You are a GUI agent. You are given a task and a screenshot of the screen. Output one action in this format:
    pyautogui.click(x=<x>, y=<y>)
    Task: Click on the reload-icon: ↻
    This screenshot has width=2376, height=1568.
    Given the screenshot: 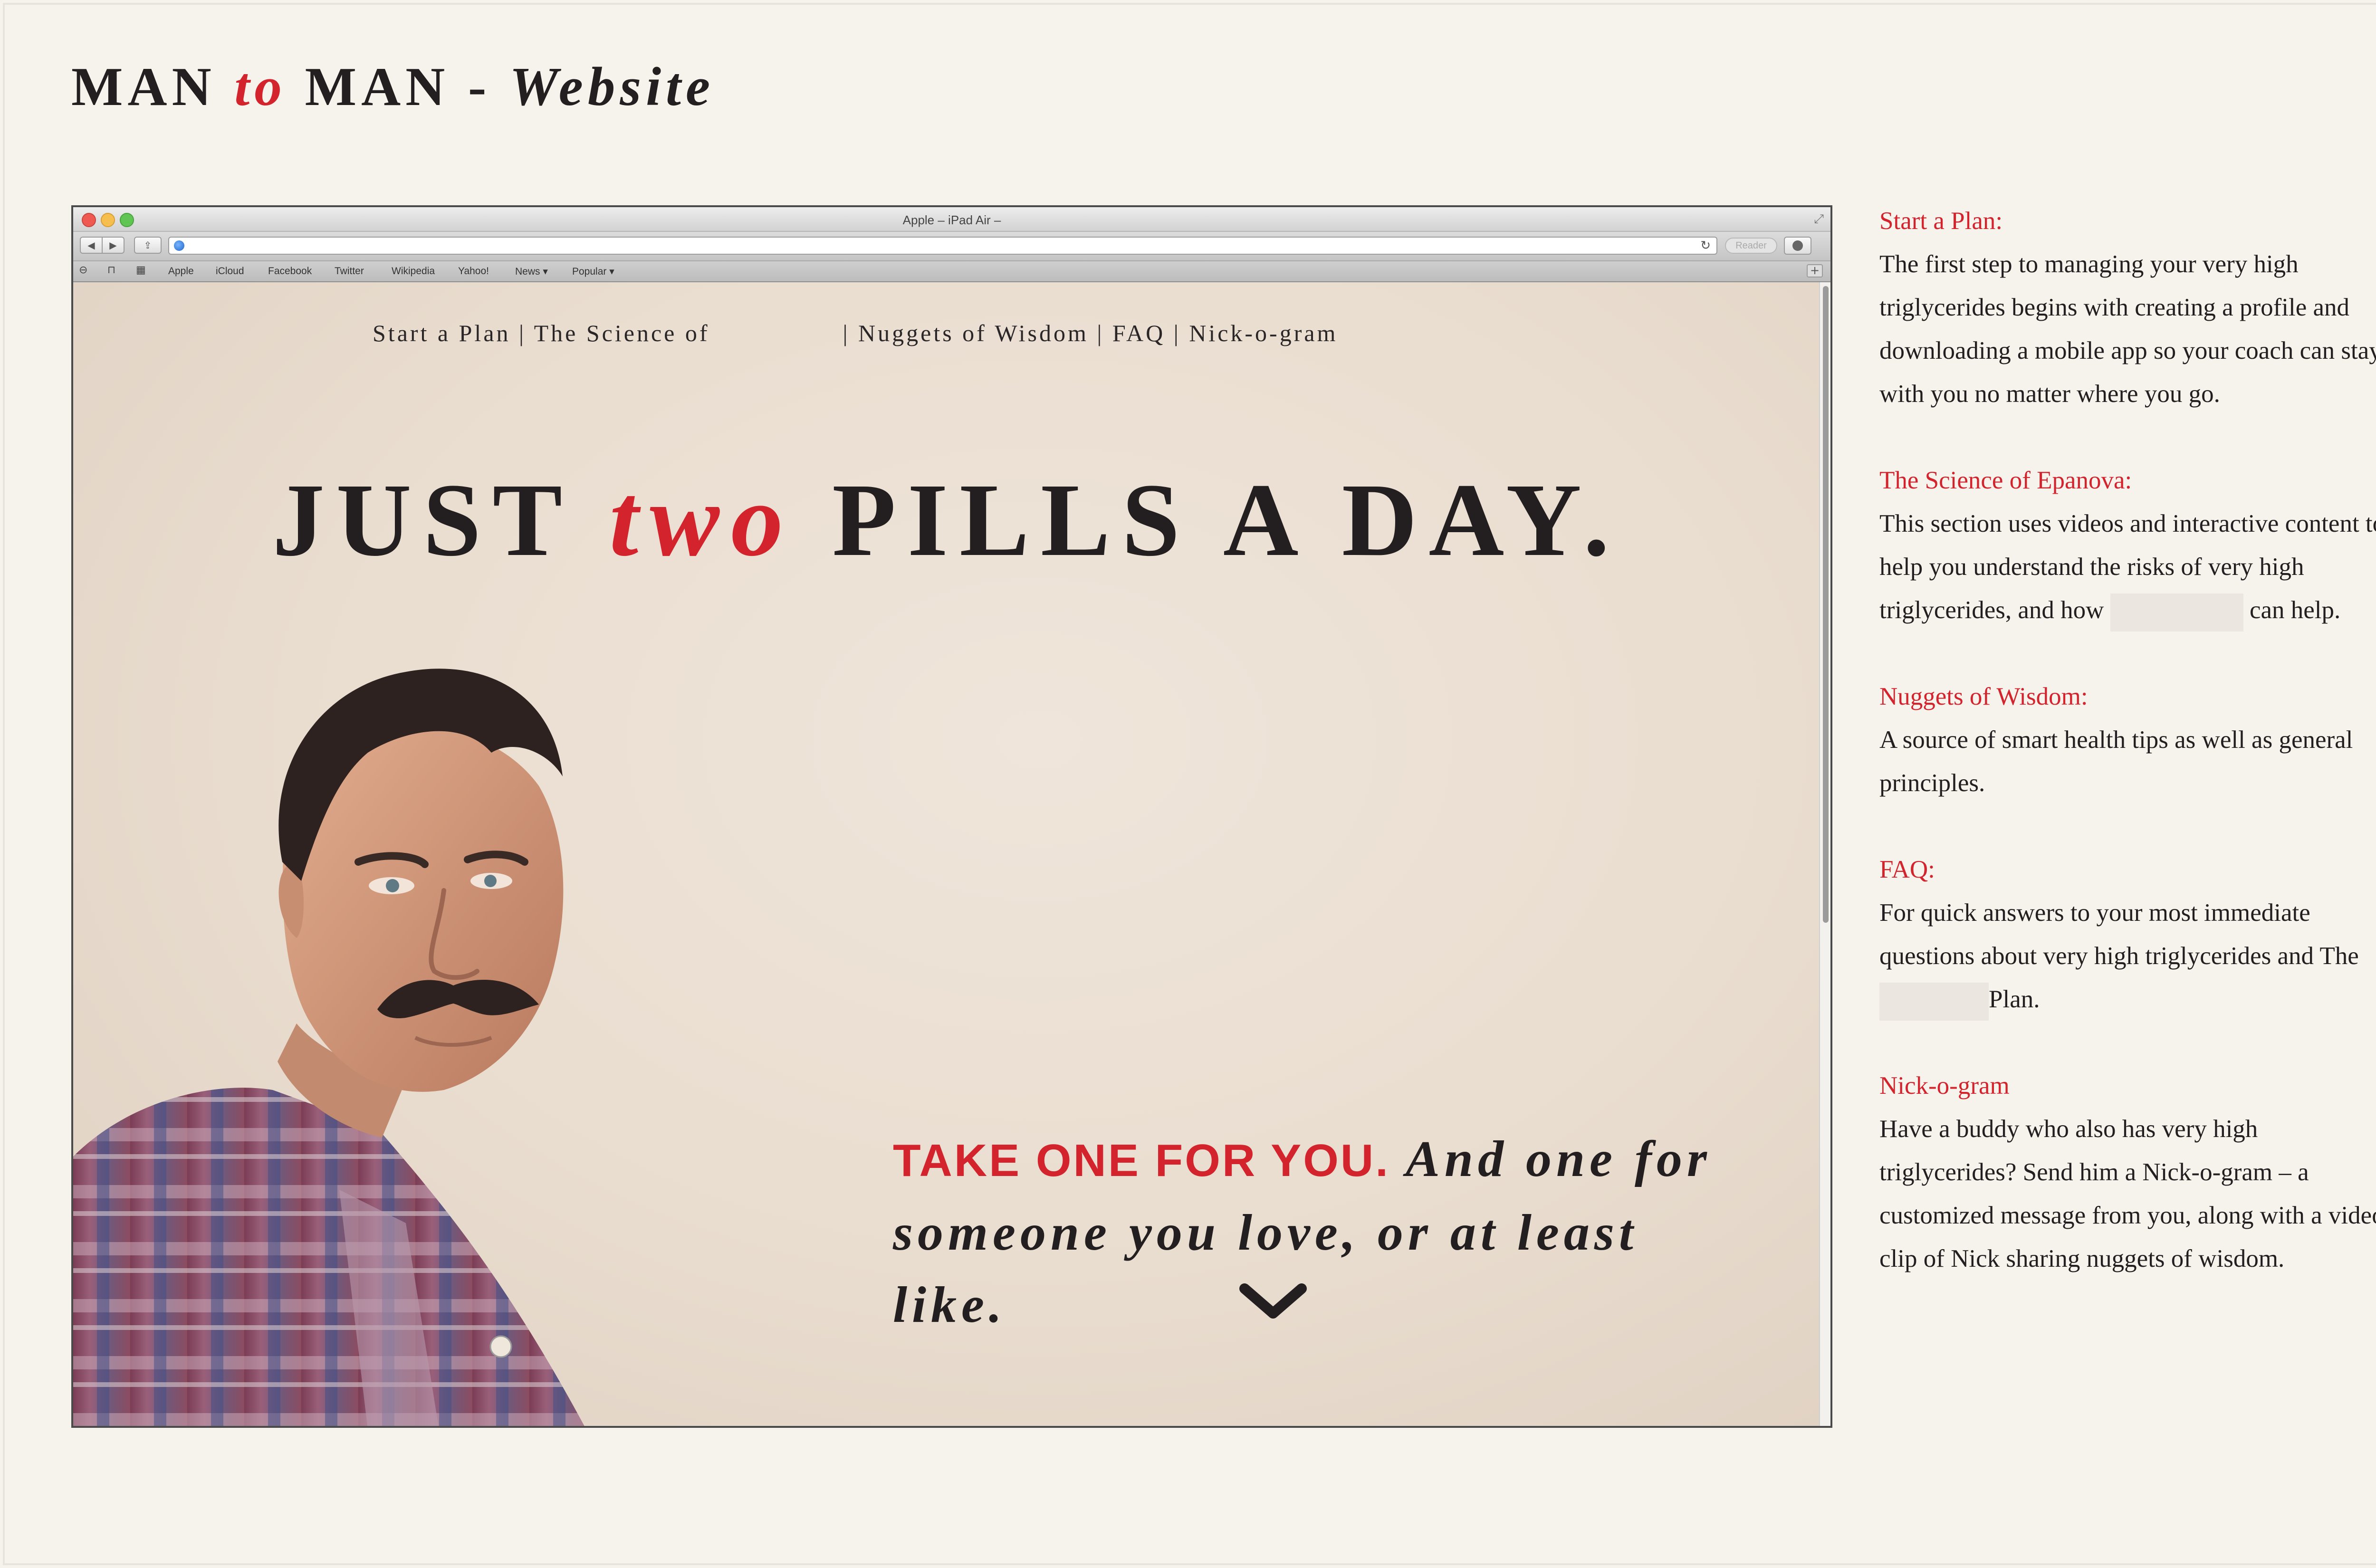 What is the action you would take?
    pyautogui.click(x=1705, y=246)
    